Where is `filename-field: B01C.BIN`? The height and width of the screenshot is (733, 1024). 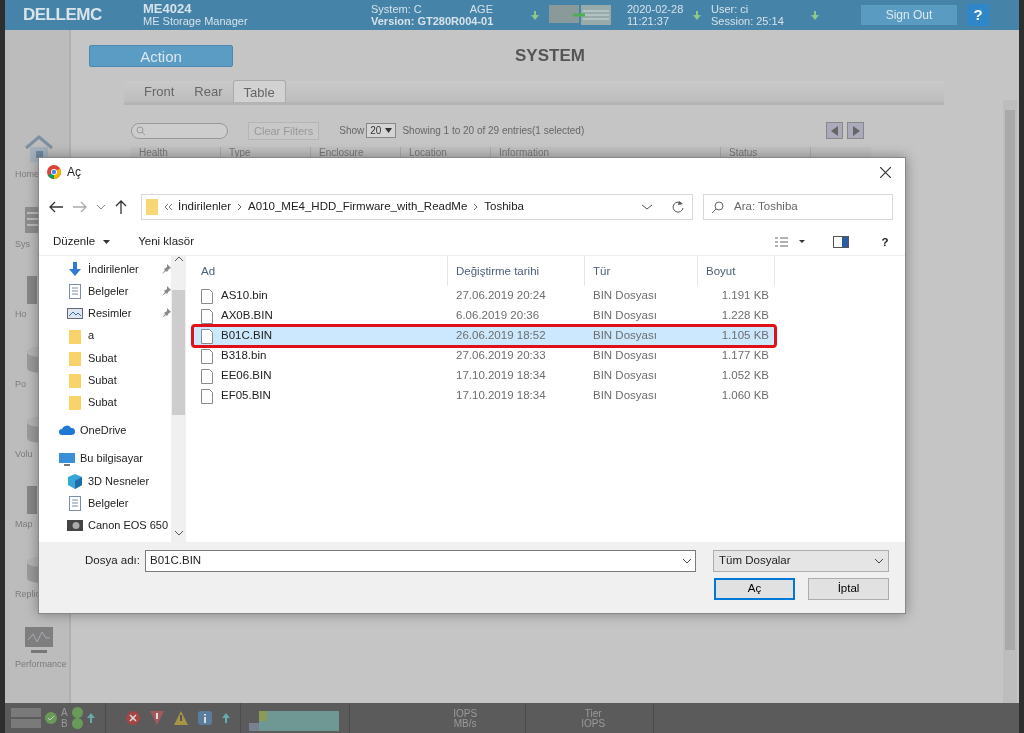 filename-field: B01C.BIN is located at coordinates (420, 561).